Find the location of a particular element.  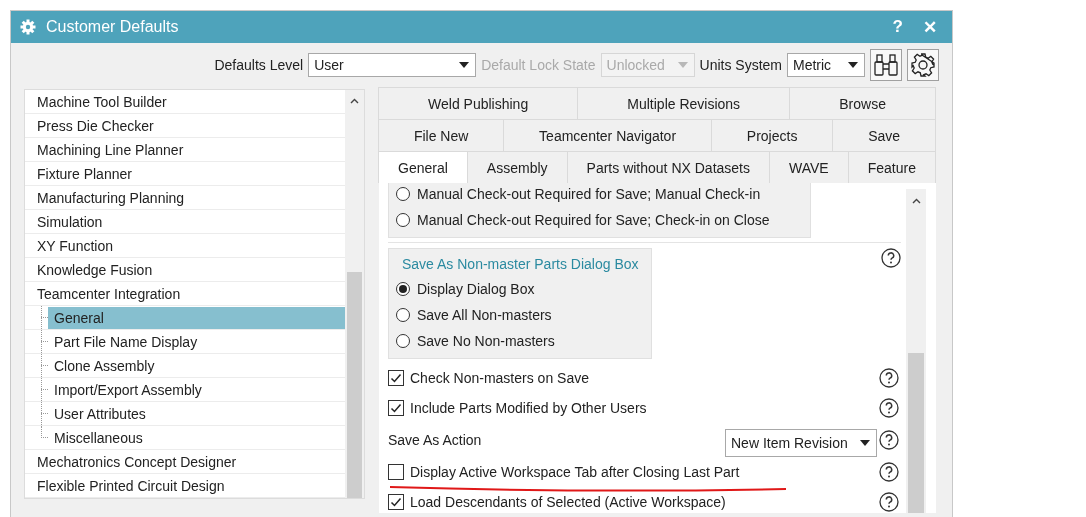

field-label: Defaults Level is located at coordinates (259, 64).